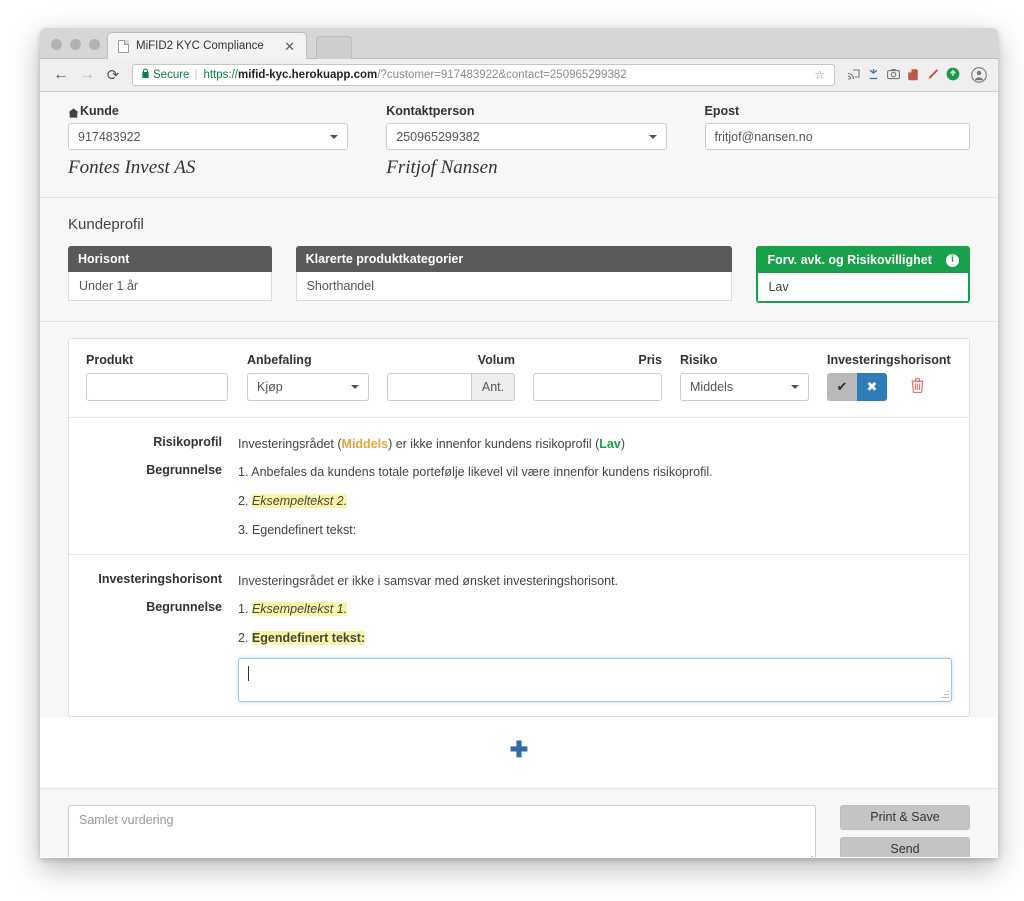  I want to click on begrunnelse-item: 2. Egendefinert tekst:, so click(595, 638).